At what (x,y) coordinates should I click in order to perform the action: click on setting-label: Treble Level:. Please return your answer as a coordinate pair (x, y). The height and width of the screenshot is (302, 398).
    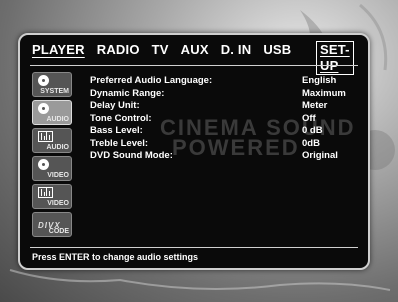
    Looking at the image, I should click on (119, 143).